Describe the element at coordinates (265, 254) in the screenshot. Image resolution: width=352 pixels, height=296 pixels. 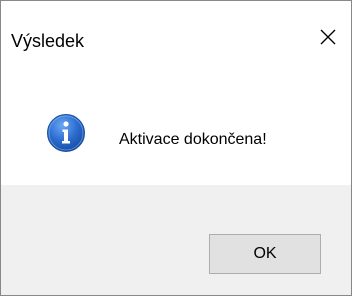
I see `ok-button: OK` at that location.